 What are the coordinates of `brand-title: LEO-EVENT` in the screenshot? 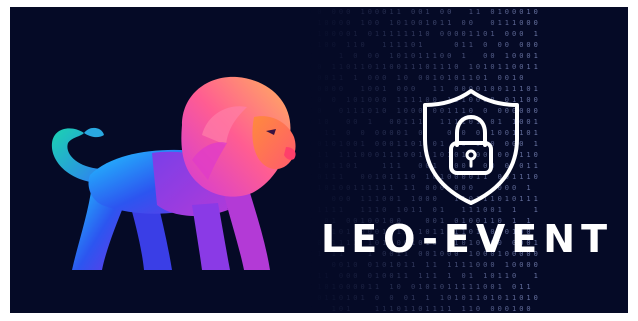 It's located at (466, 239).